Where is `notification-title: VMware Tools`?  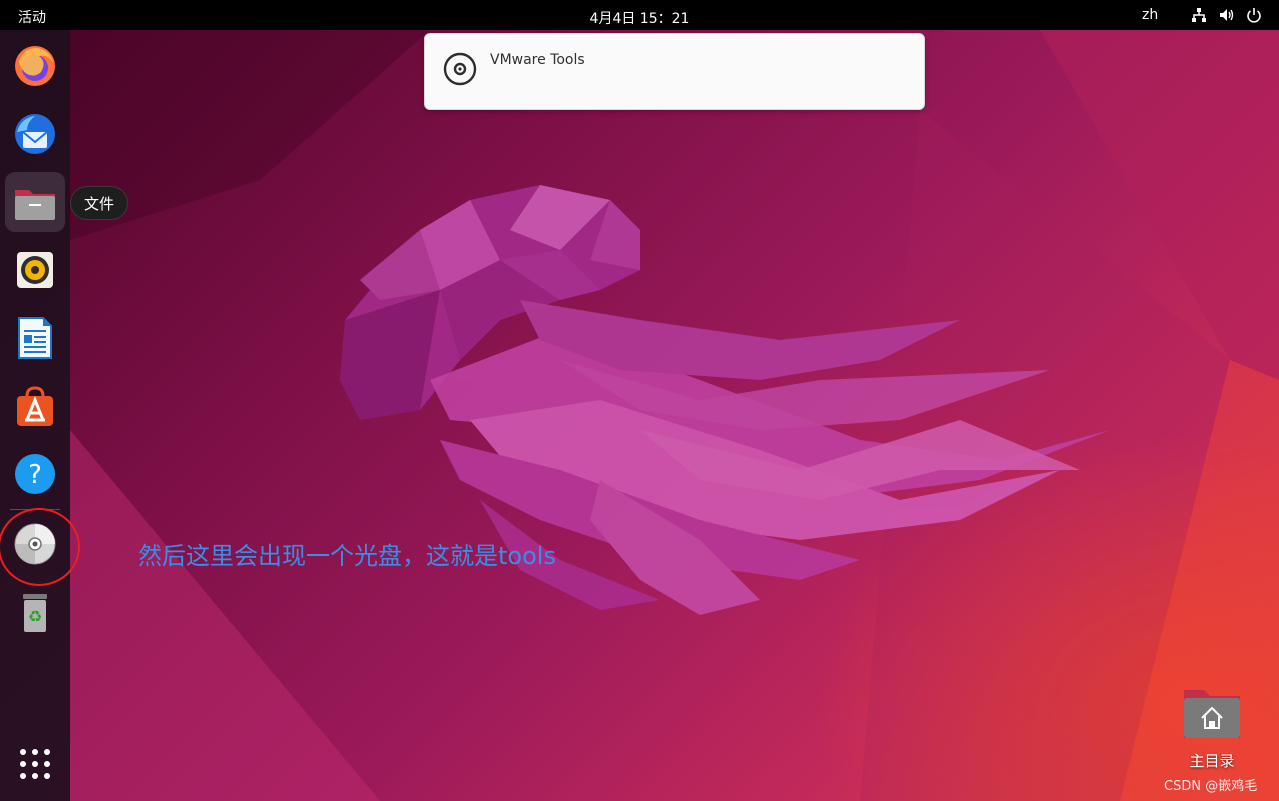
notification-title: VMware Tools is located at coordinates (537, 60).